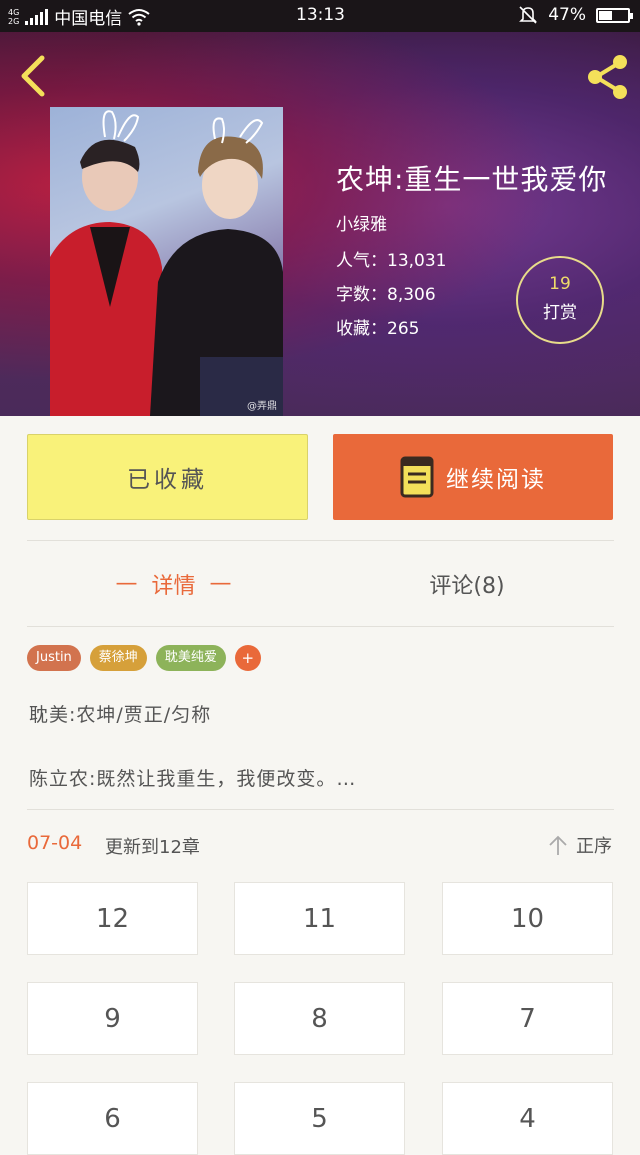 The height and width of the screenshot is (1155, 640). I want to click on signal-icon, so click(37, 16).